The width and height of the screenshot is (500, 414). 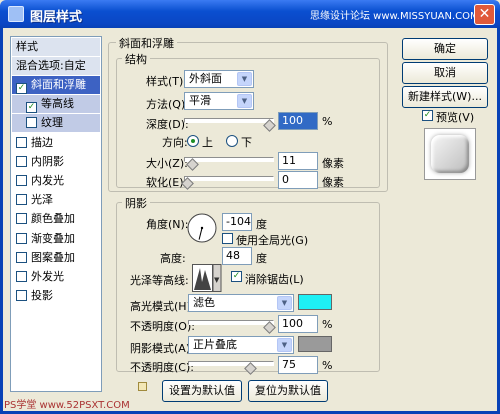 I want to click on shadow-mode-label: 阴影模式(A):, so click(x=162, y=348).